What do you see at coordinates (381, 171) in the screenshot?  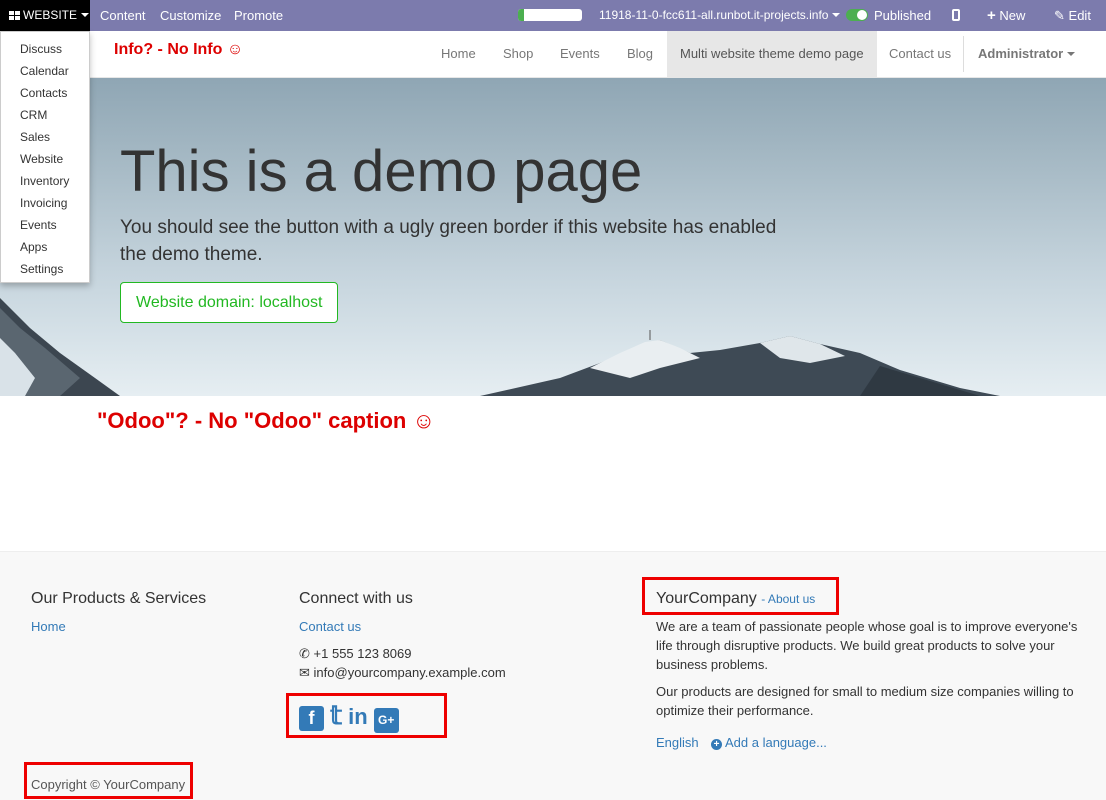 I see `hero-title: This is a demo page` at bounding box center [381, 171].